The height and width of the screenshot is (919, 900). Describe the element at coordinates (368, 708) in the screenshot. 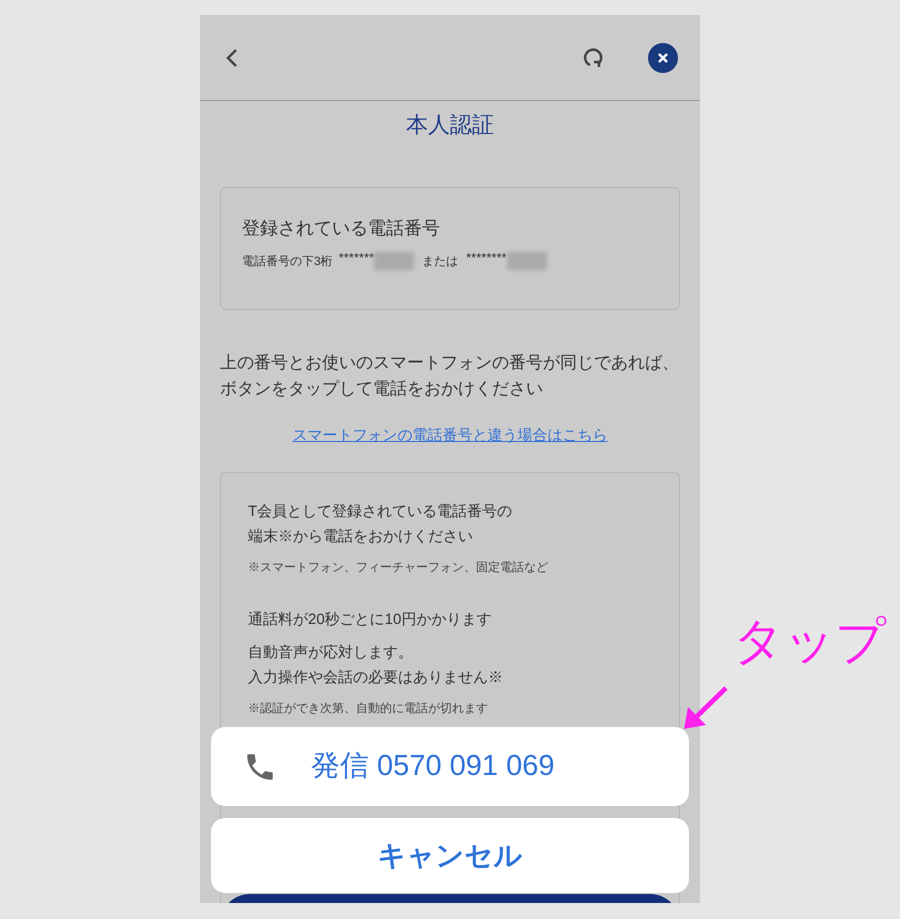

I see `note-text: ※認証ができ次第、自動的に電話が切れます` at that location.